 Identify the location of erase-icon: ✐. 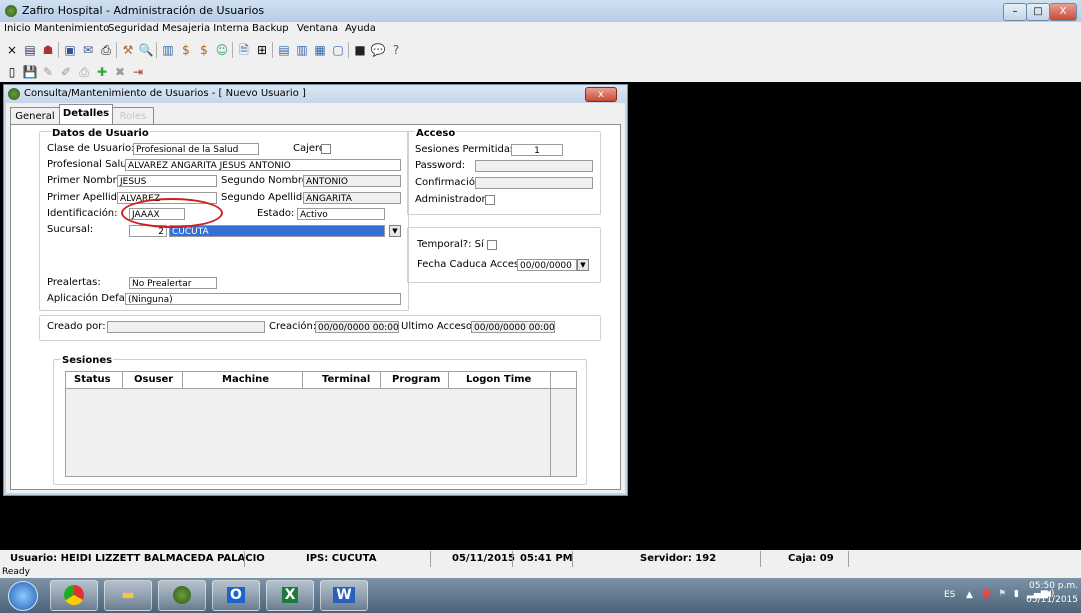
(66, 72).